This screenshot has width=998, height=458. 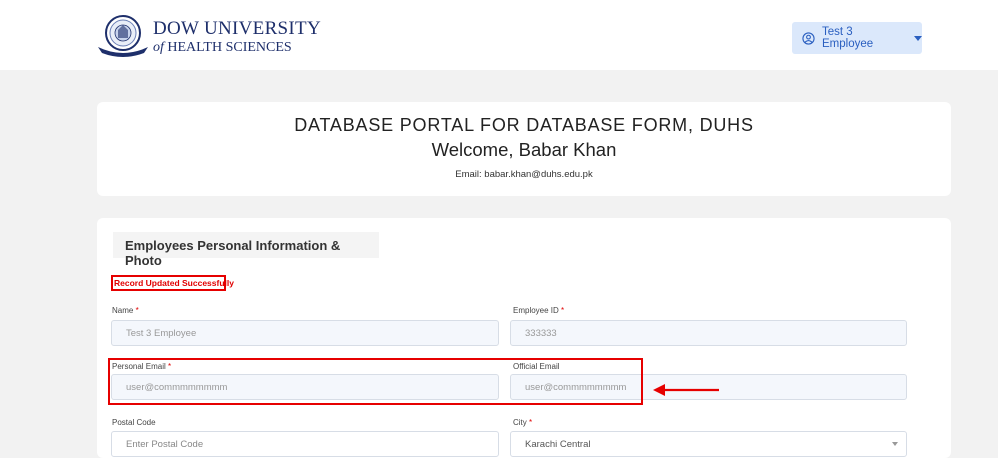 I want to click on employee-id-label: Employee ID *, so click(x=539, y=310).